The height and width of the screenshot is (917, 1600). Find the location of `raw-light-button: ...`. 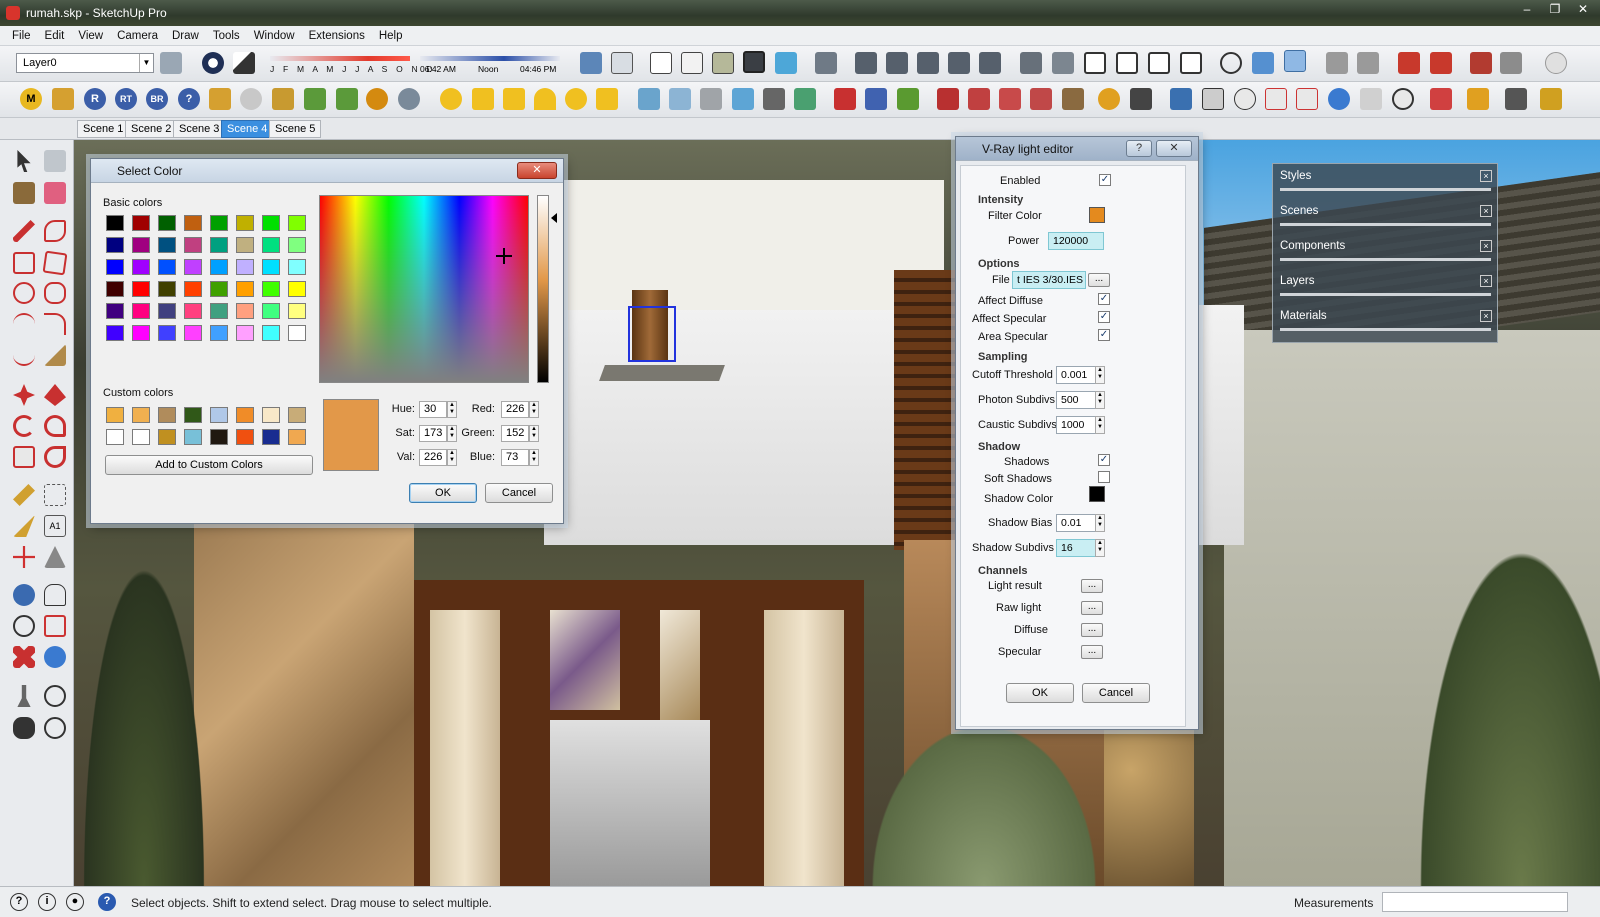

raw-light-button: ... is located at coordinates (1092, 608).